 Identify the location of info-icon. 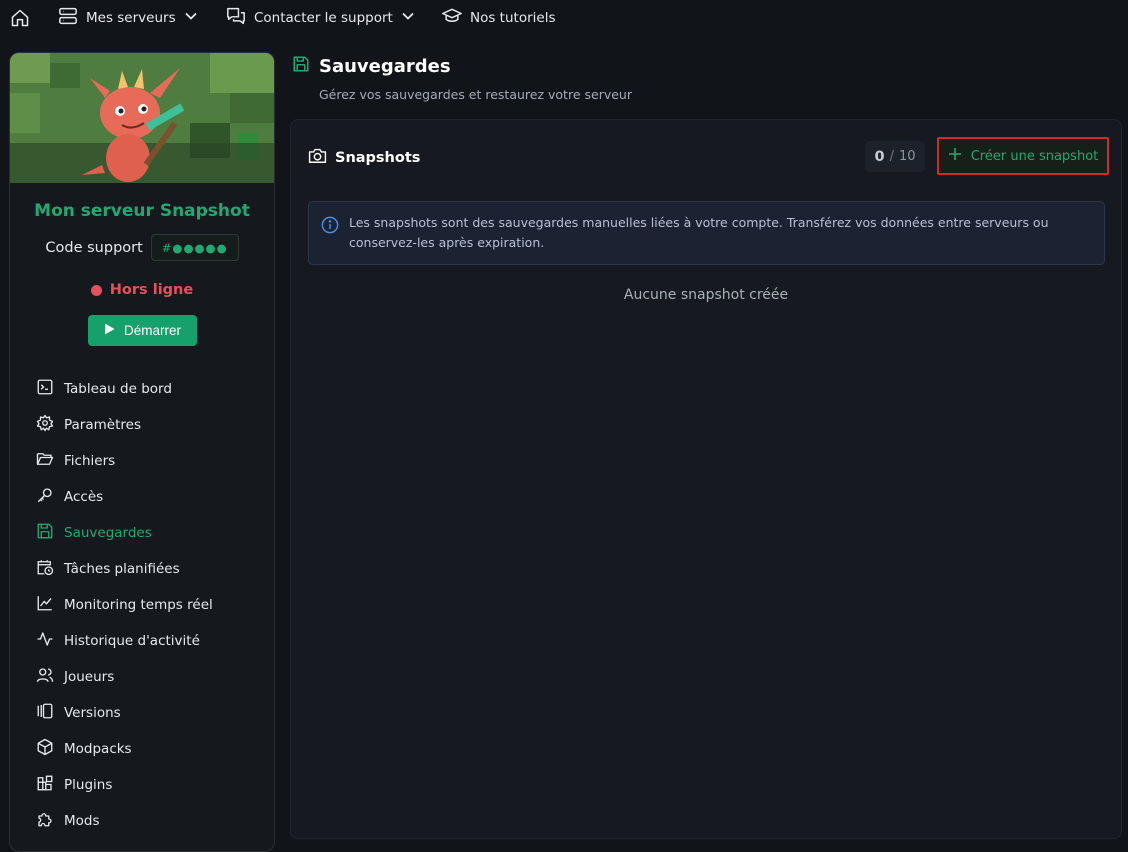
(330, 228).